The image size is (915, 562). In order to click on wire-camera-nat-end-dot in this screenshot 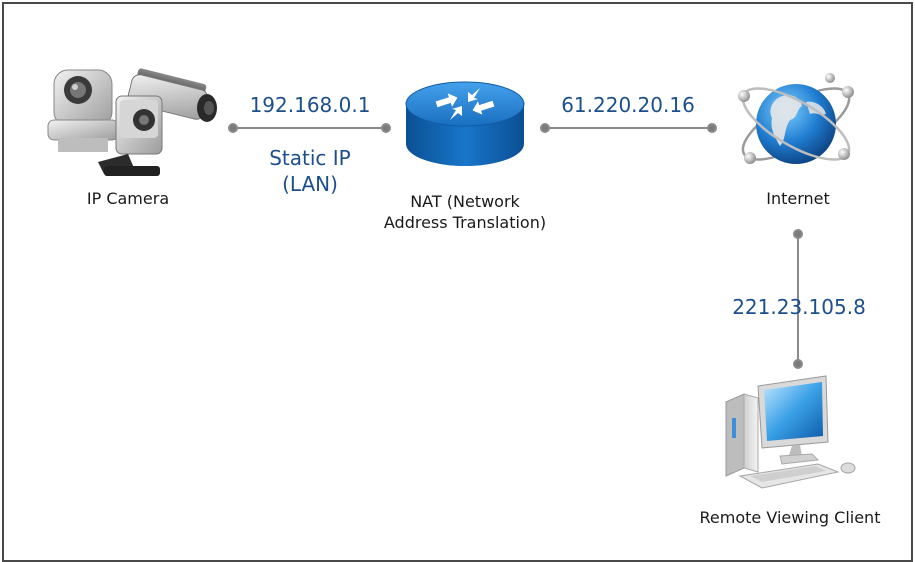, I will do `click(386, 128)`.